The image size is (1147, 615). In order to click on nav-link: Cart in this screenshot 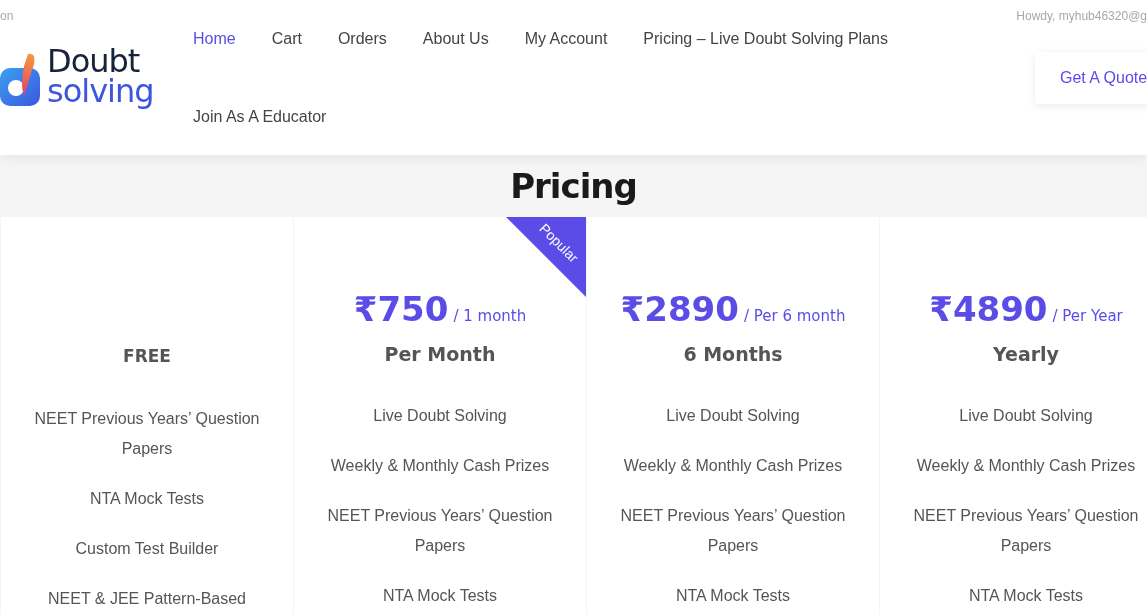, I will do `click(286, 39)`.